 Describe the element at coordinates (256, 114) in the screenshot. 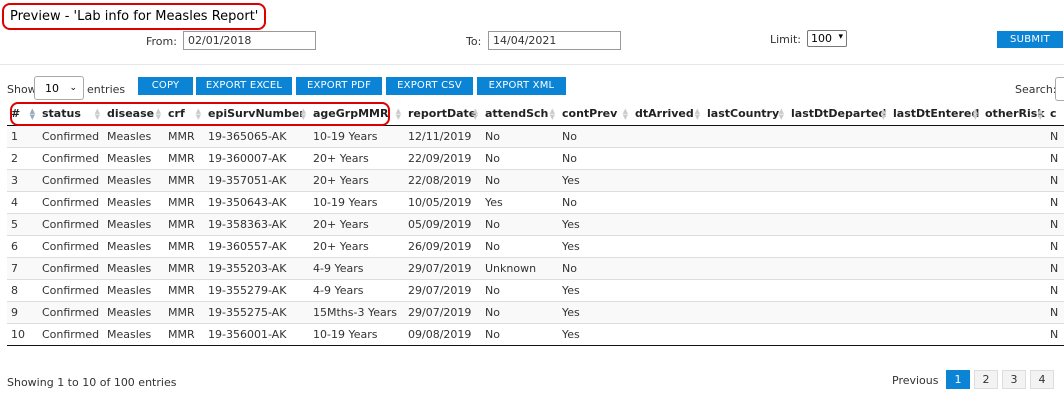

I see `column-header: epiSurvNumber ▲ ▼` at that location.